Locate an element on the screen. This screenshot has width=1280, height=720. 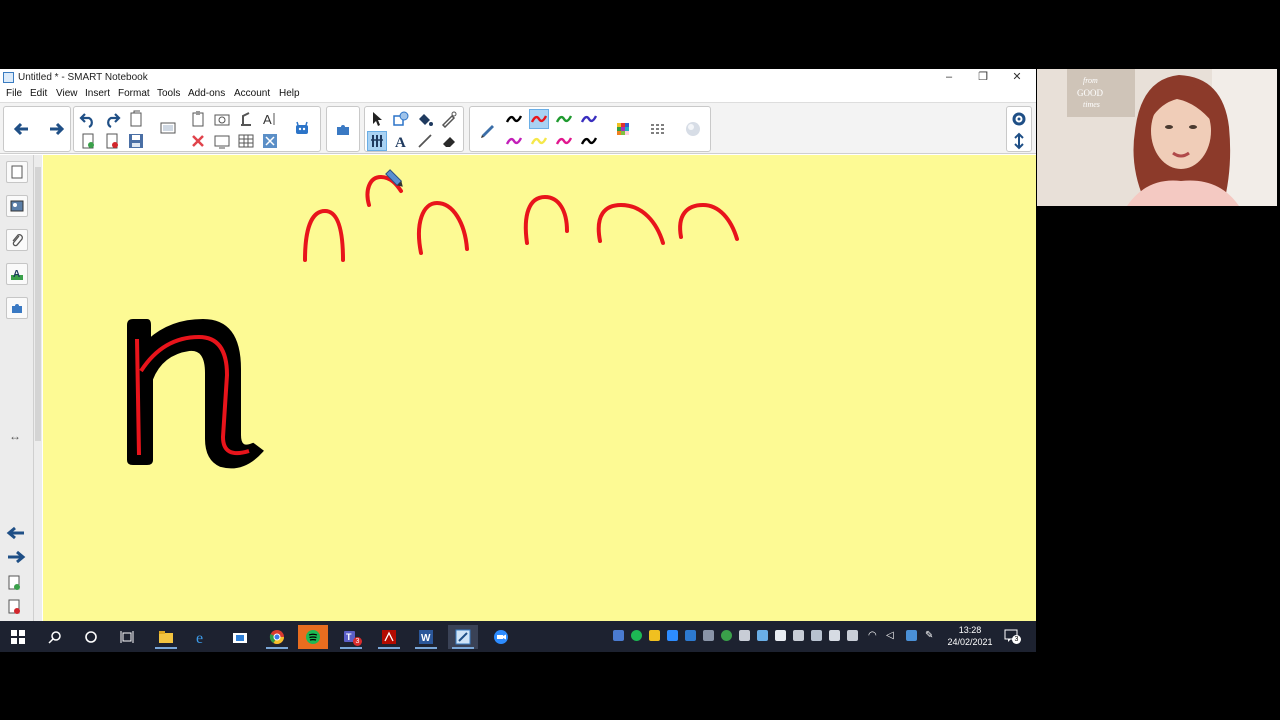
minimize-button: – is located at coordinates (949, 77).